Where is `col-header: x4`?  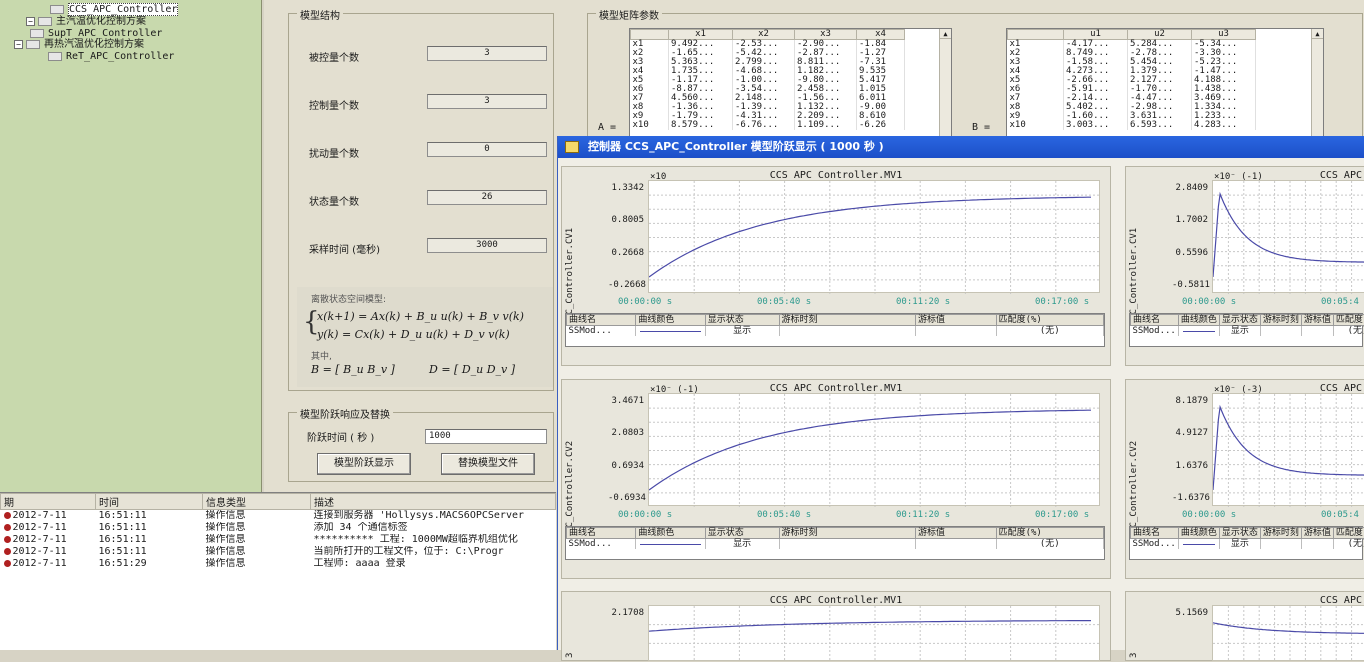
col-header: x4 is located at coordinates (881, 35).